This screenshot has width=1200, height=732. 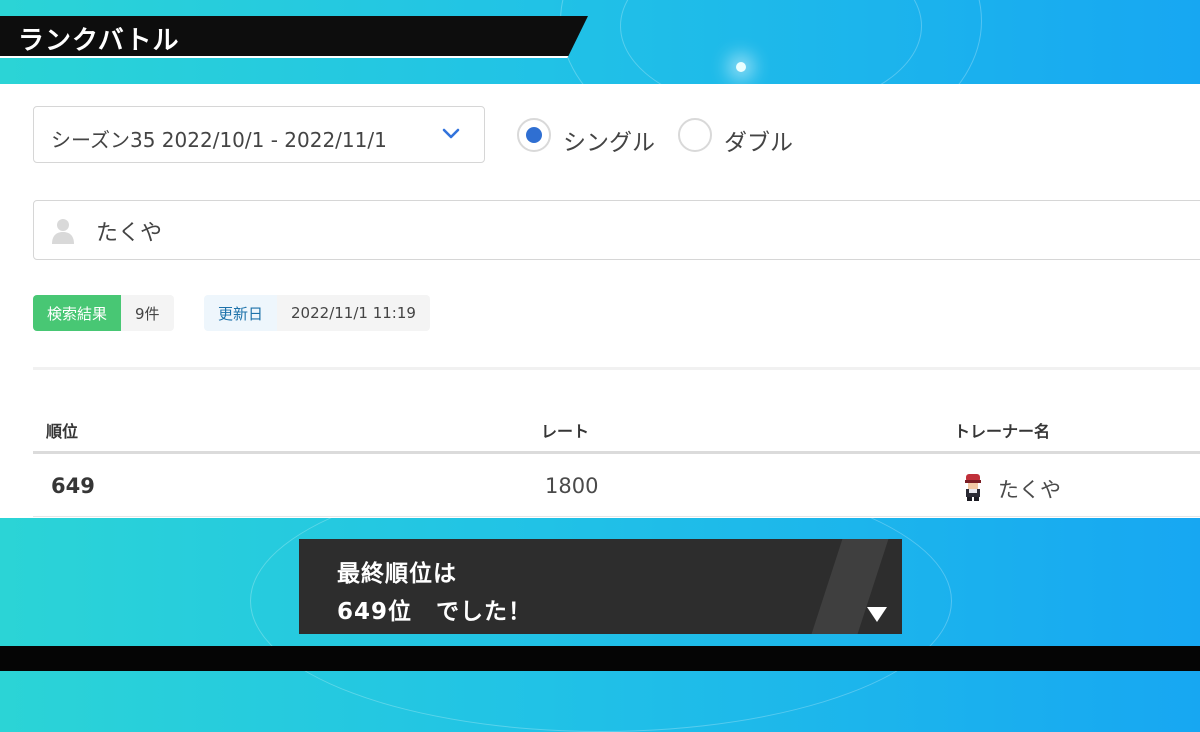 I want to click on background-glow, so click(x=741, y=67).